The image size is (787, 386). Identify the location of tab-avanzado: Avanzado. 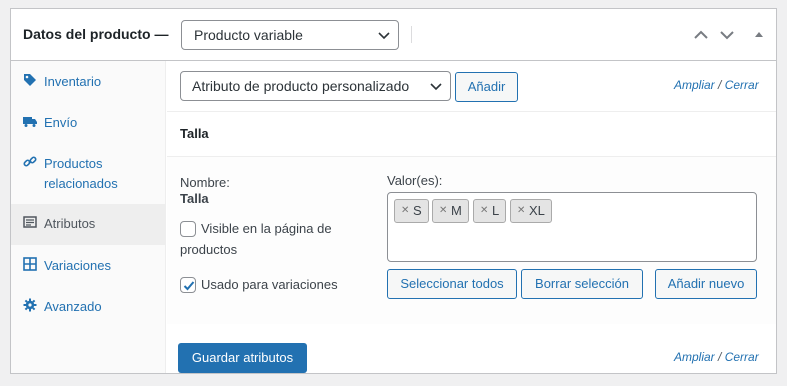
(88, 312).